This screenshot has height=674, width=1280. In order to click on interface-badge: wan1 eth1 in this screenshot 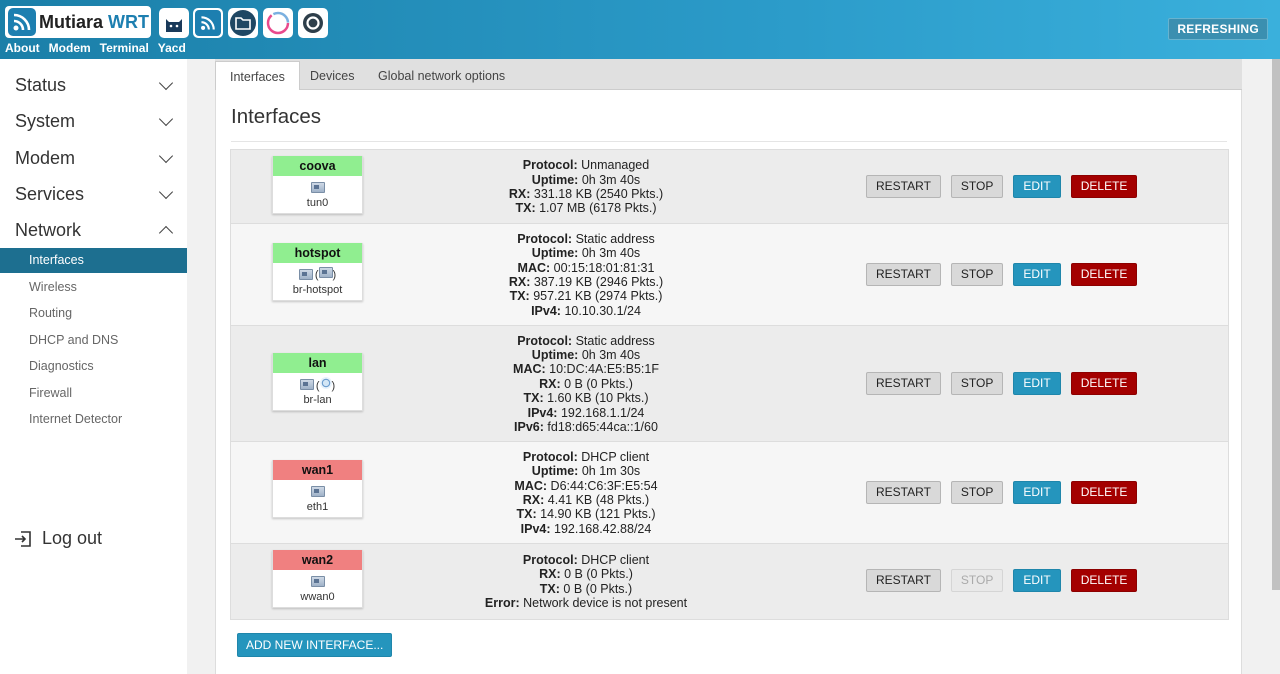, I will do `click(317, 489)`.